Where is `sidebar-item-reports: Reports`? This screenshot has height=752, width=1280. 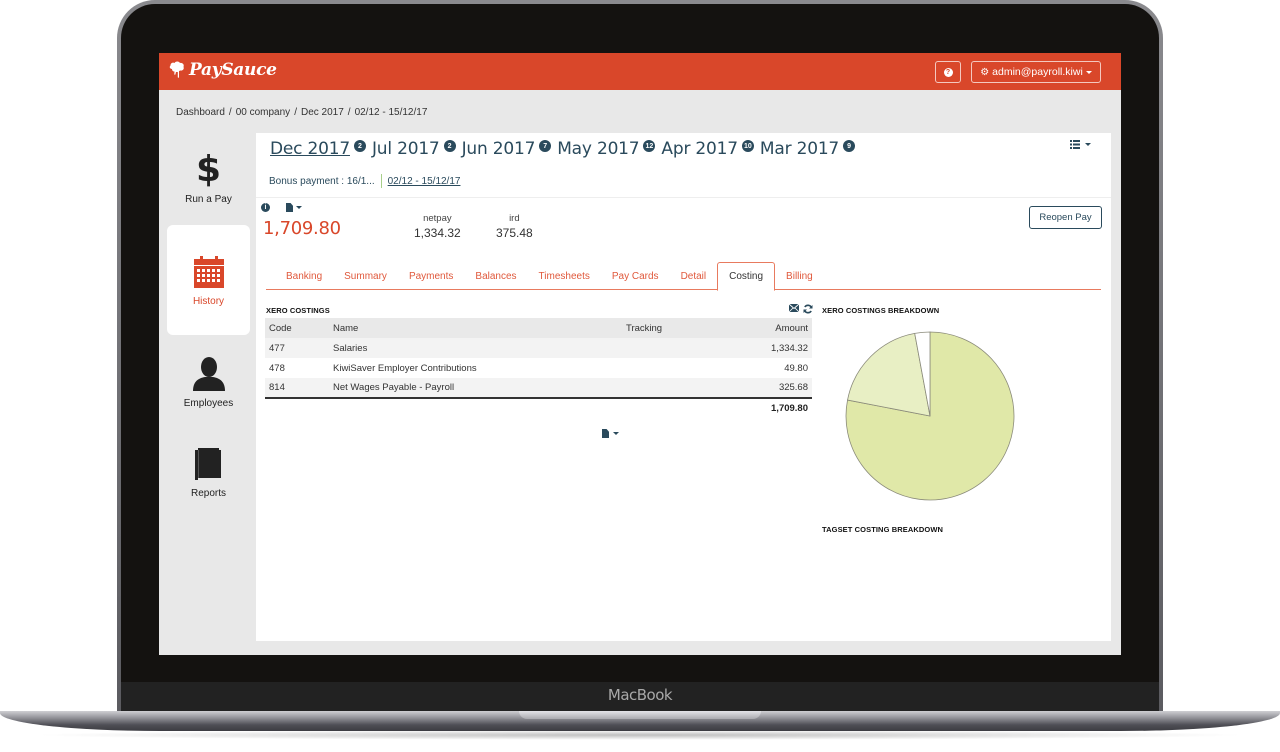 sidebar-item-reports: Reports is located at coordinates (208, 472).